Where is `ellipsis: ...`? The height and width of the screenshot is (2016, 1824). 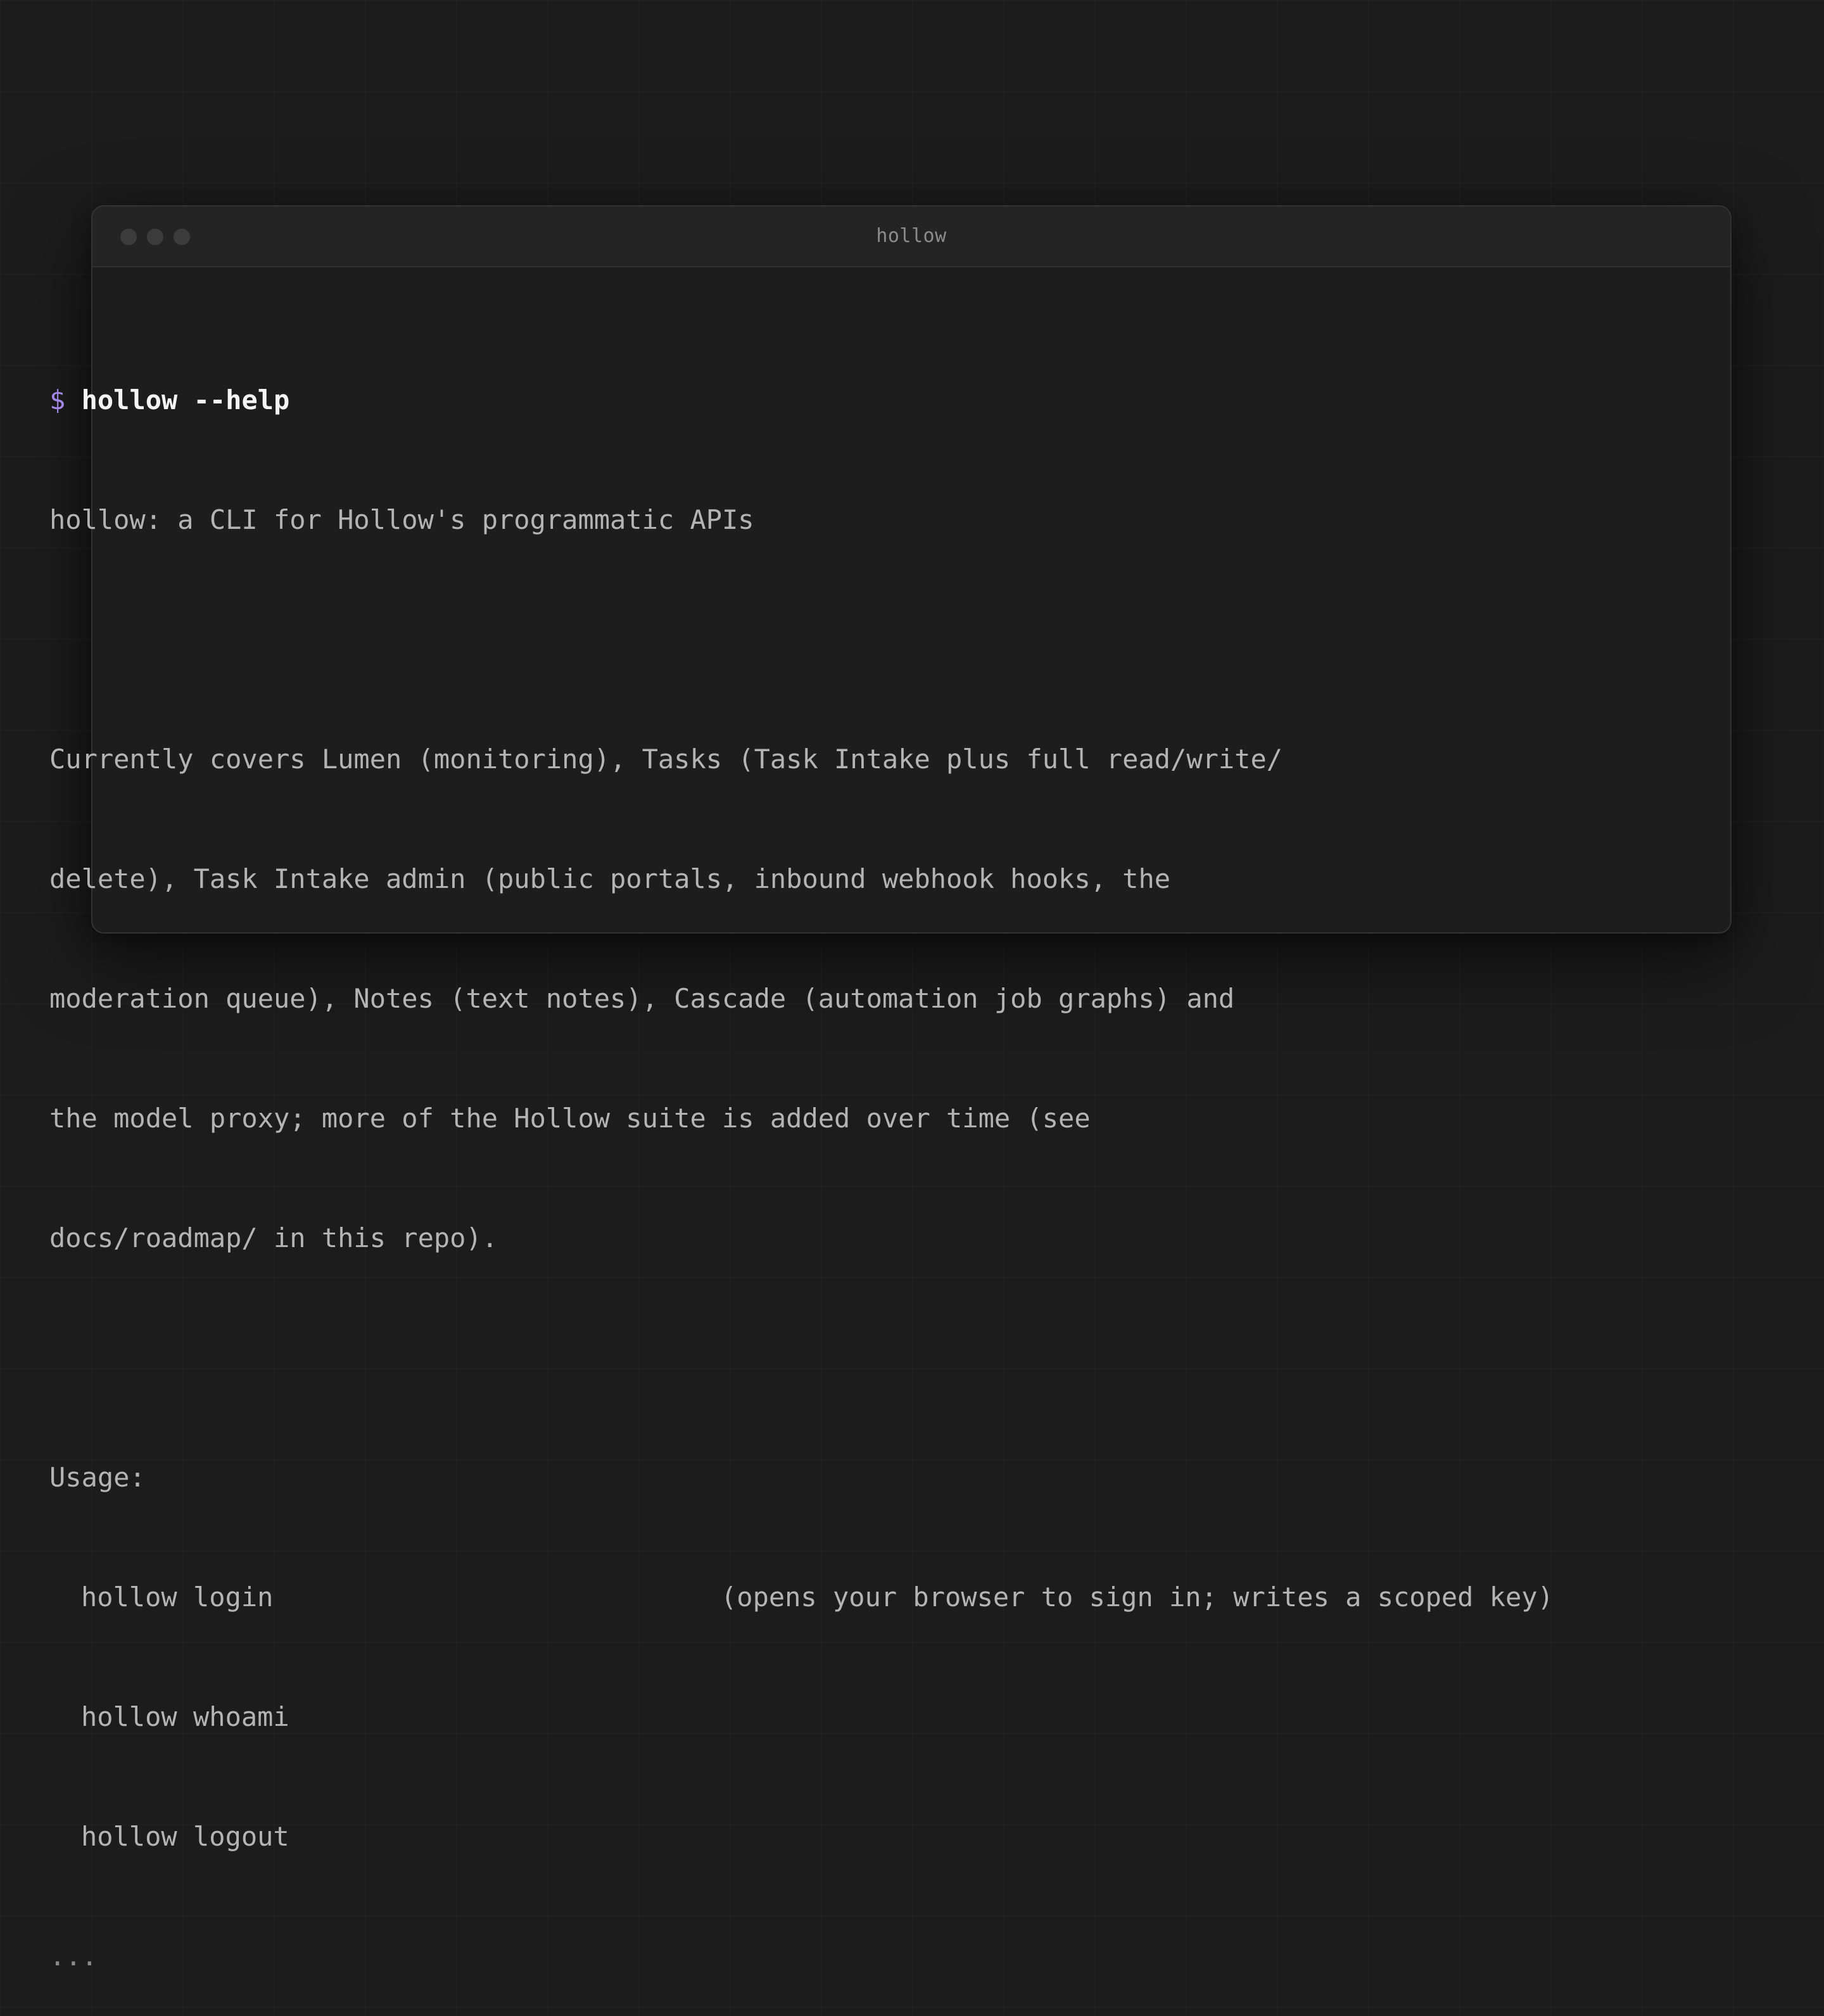 ellipsis: ... is located at coordinates (73, 1957).